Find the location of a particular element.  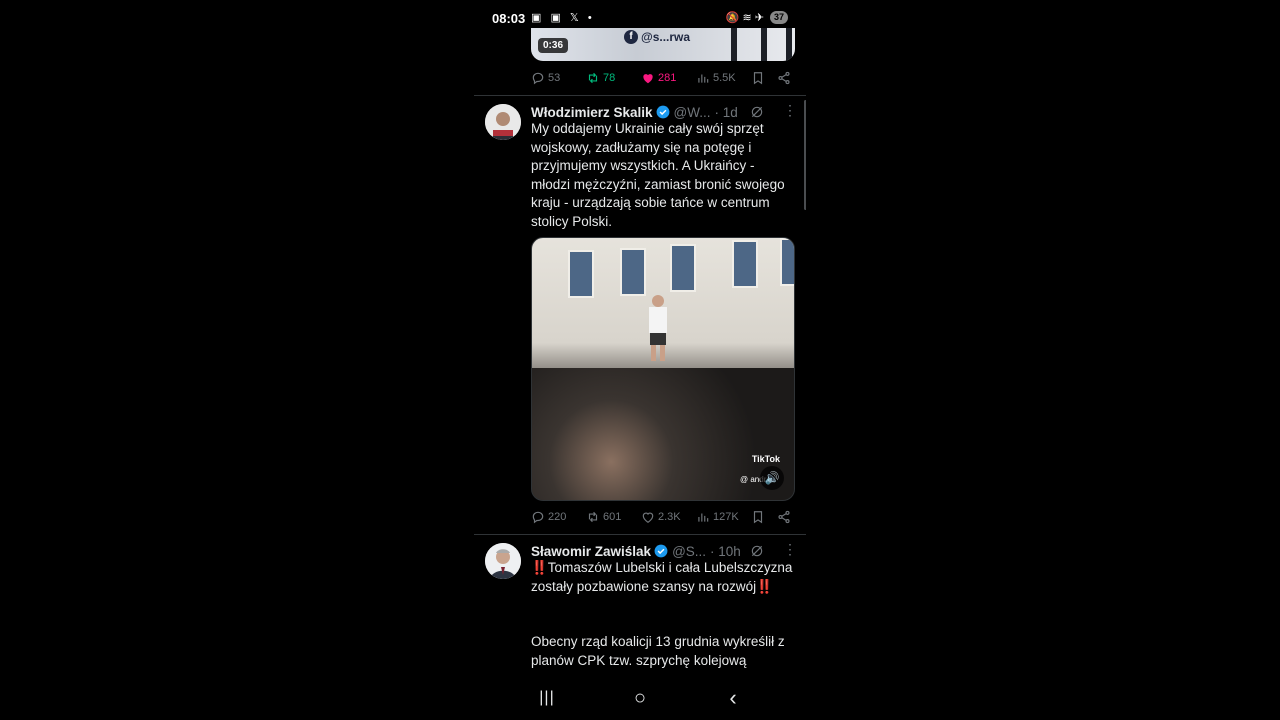

like-button: 281 is located at coordinates (668, 78).